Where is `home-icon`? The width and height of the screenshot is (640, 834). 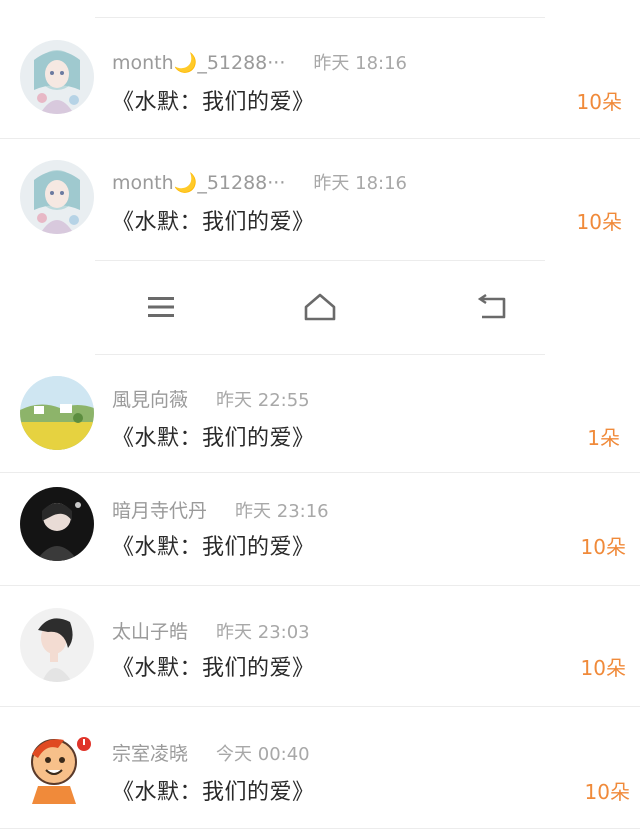
home-icon is located at coordinates (320, 307).